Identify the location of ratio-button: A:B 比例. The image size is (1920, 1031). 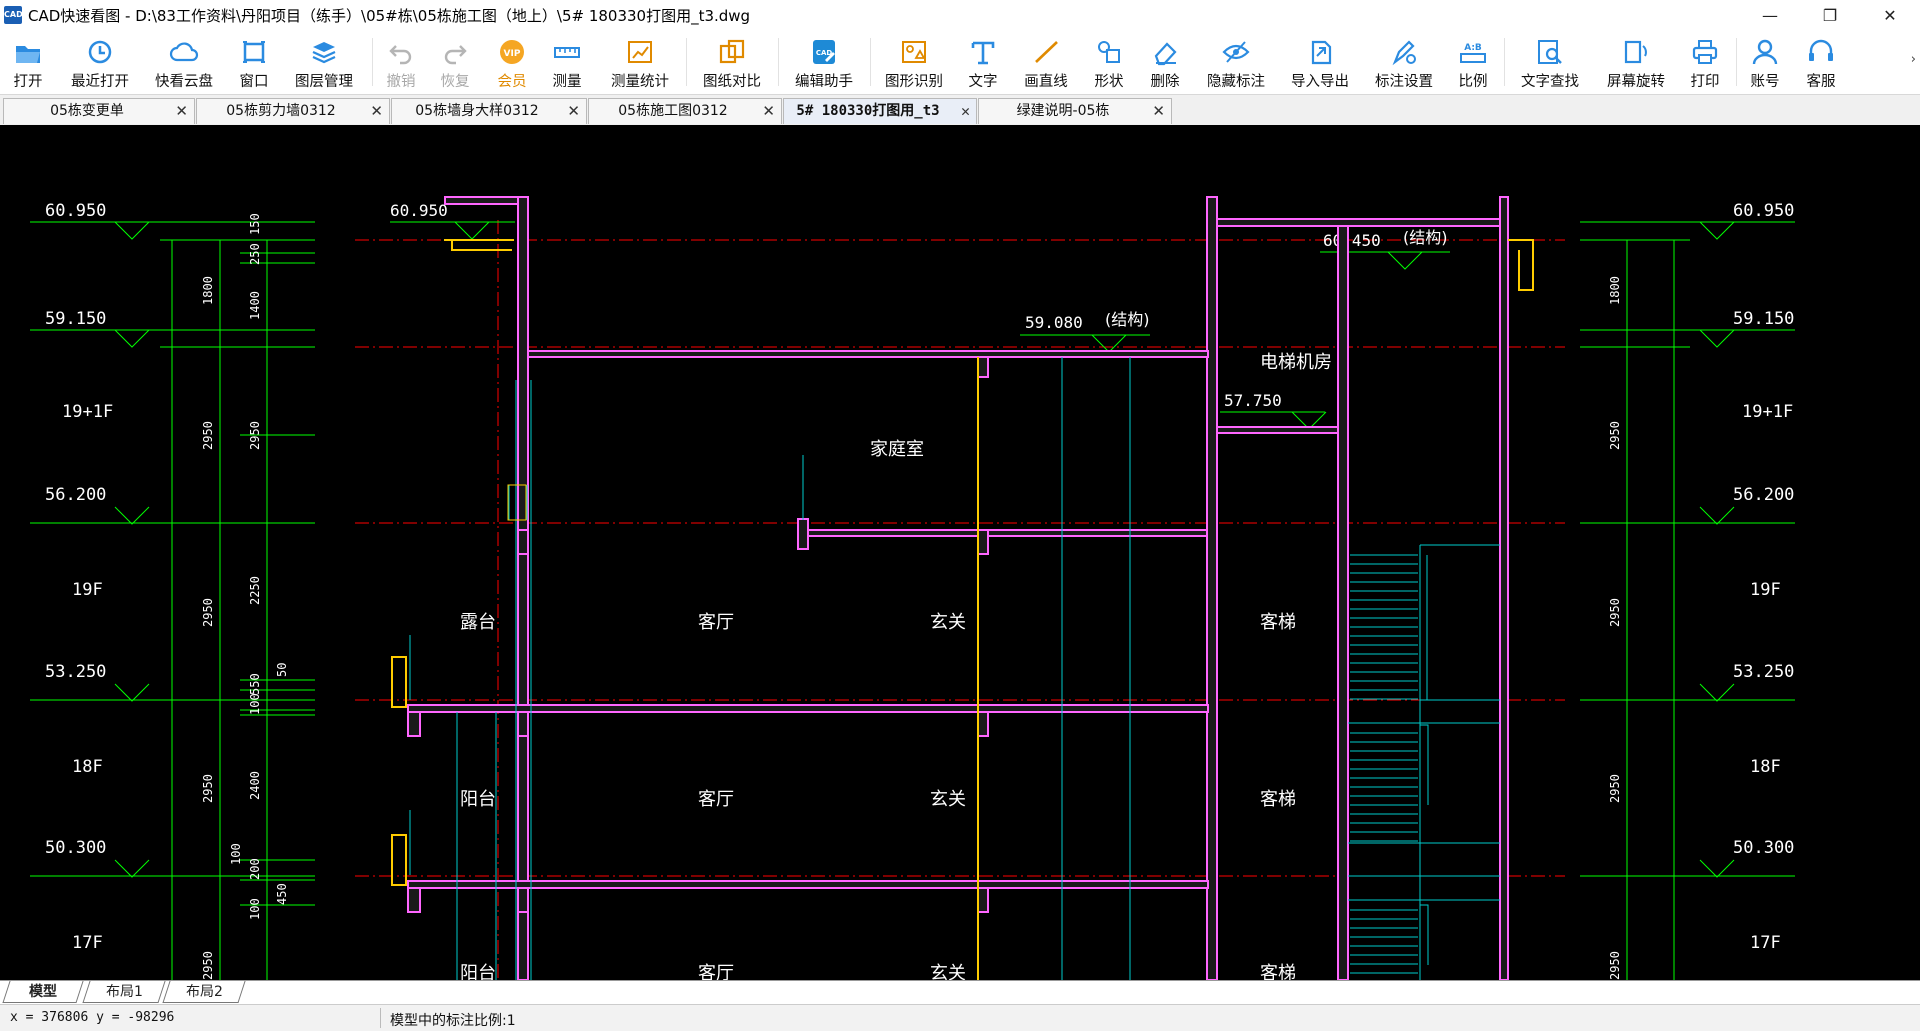
(1473, 62).